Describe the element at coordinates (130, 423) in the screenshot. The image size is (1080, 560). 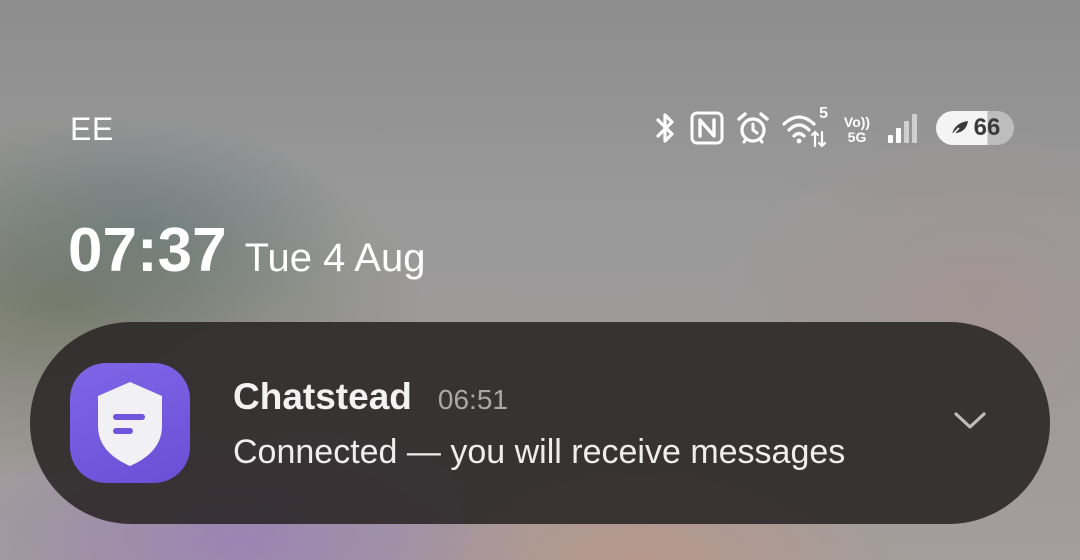
I see `shield-message-icon` at that location.